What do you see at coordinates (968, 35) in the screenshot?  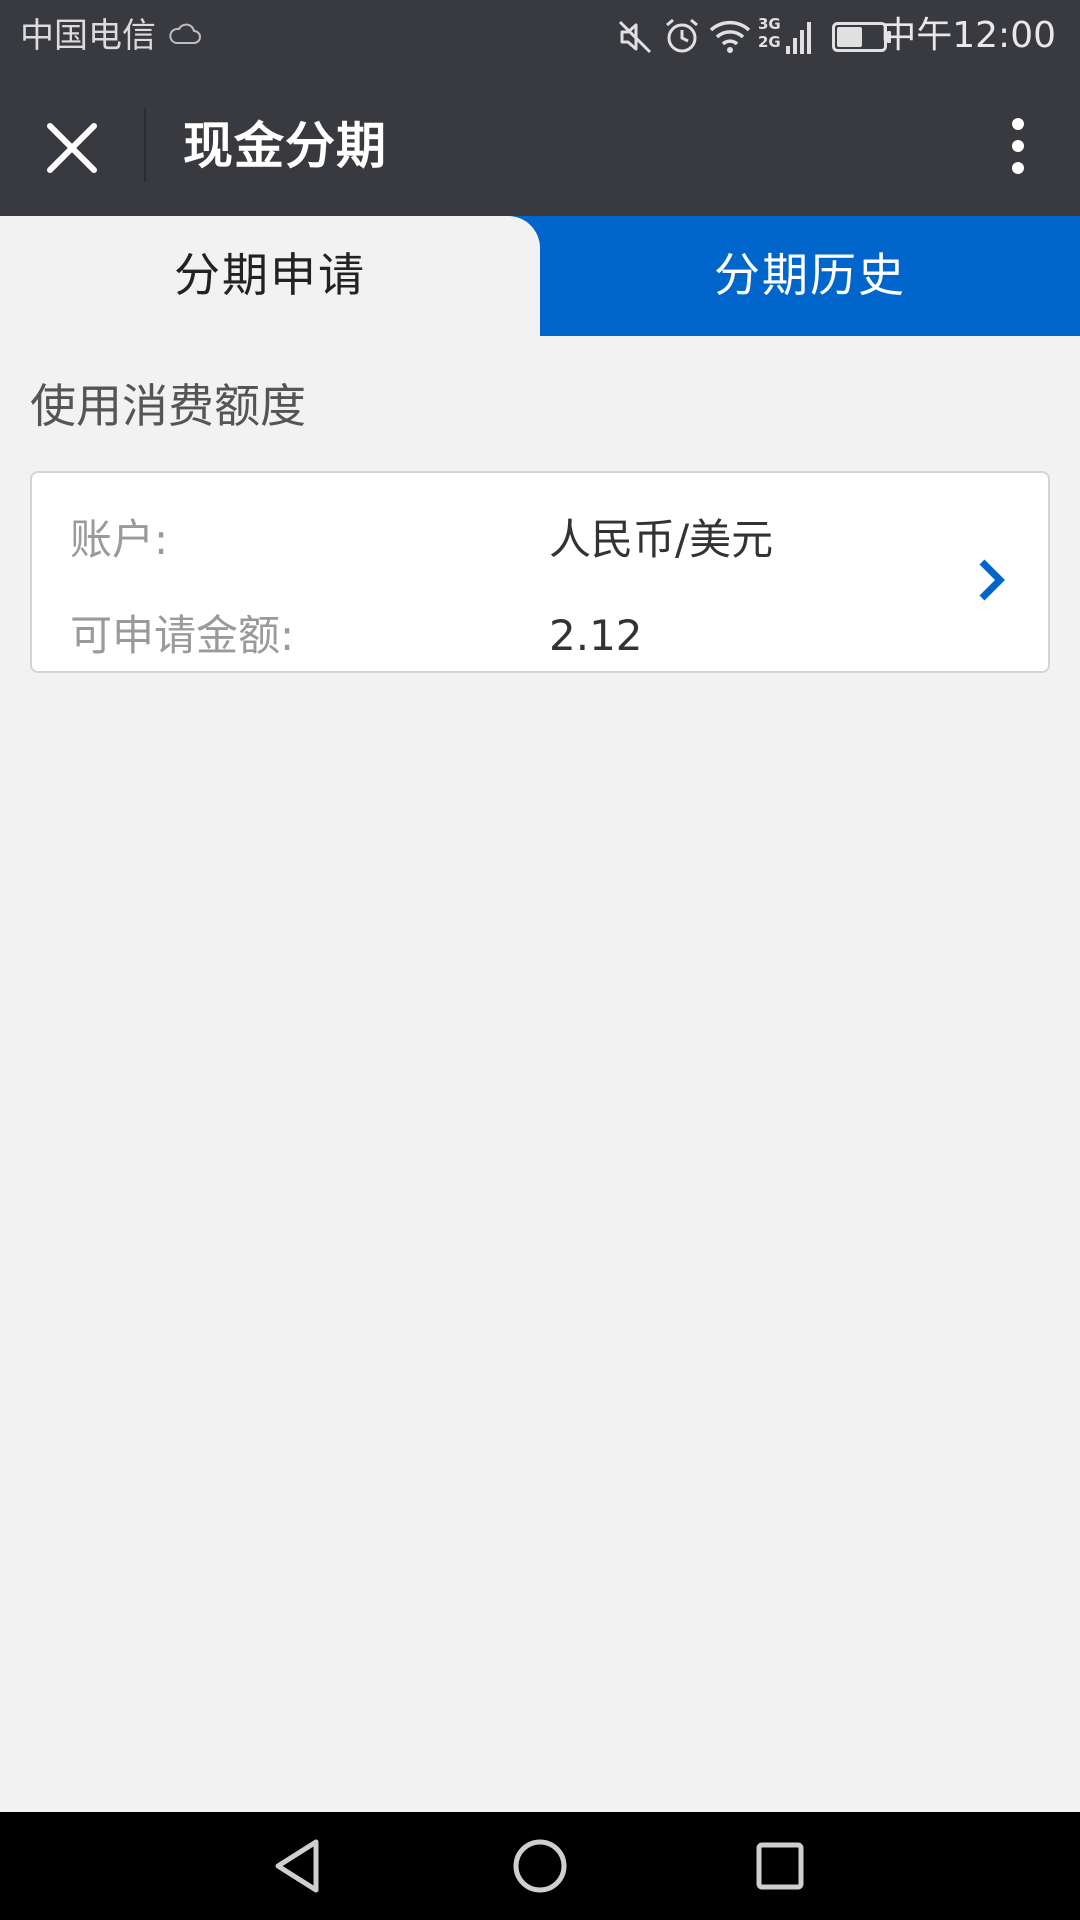 I see `status-time: 中午12:00` at bounding box center [968, 35].